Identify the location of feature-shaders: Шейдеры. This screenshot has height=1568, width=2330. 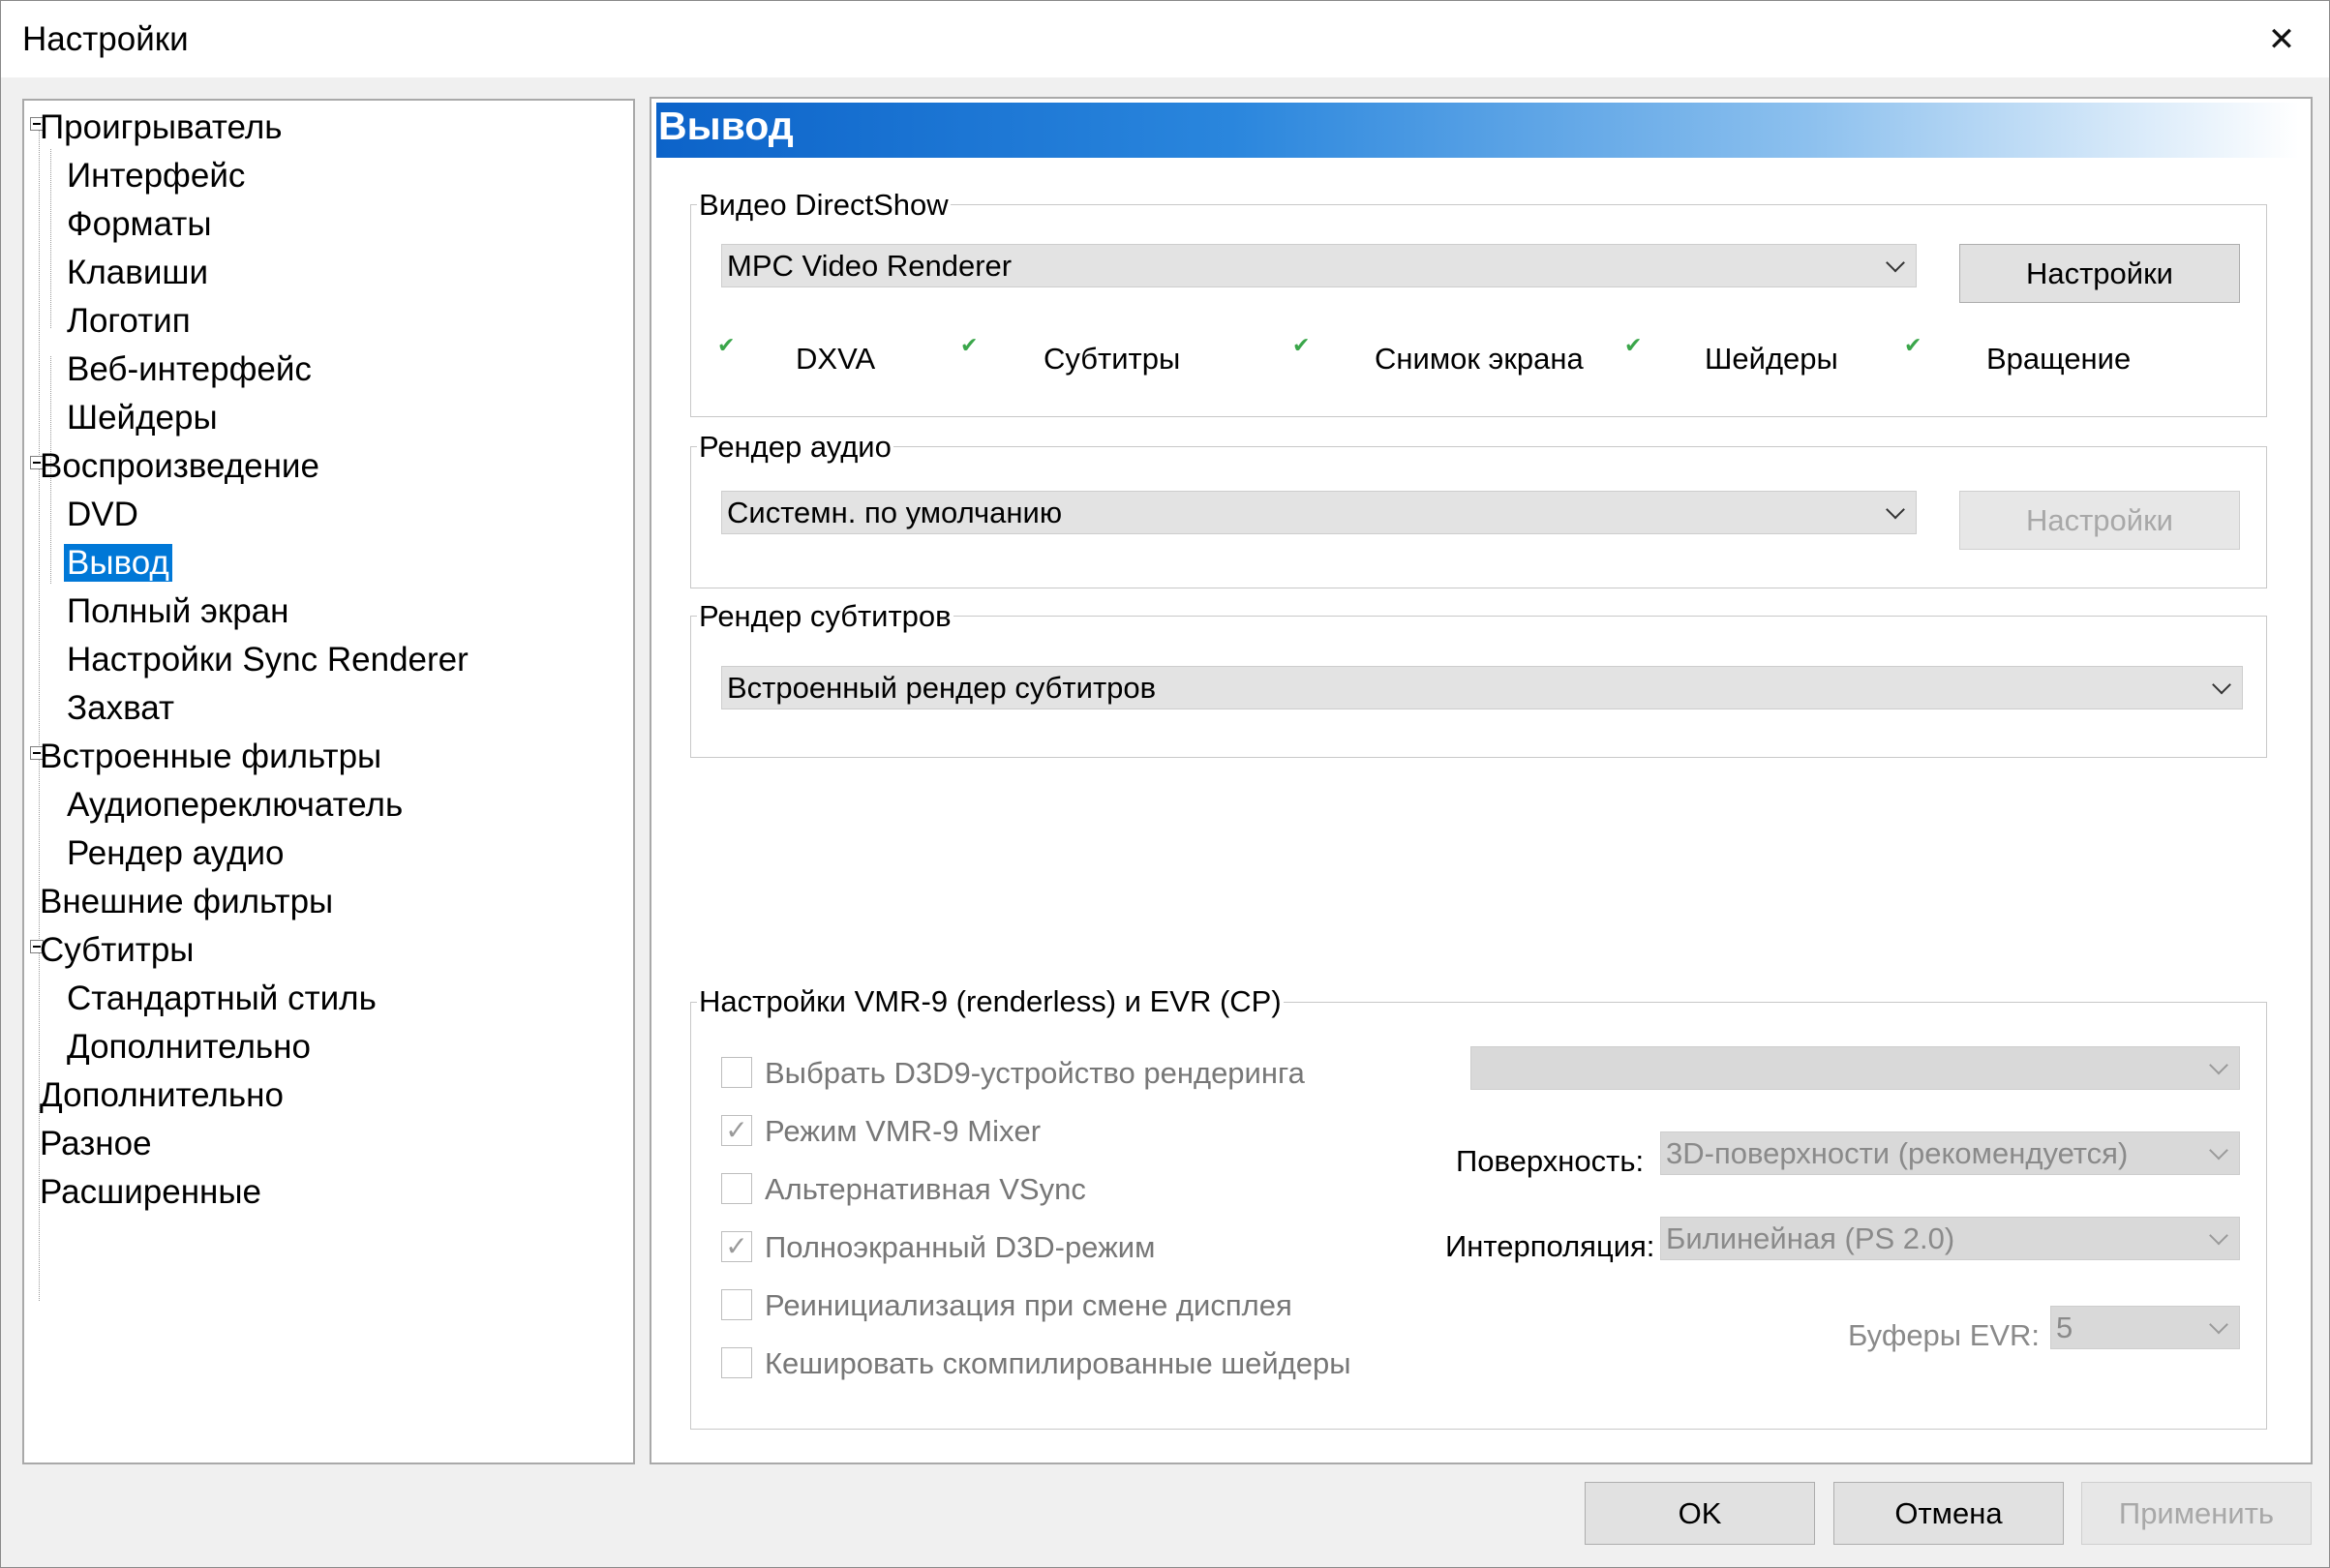
(1771, 359).